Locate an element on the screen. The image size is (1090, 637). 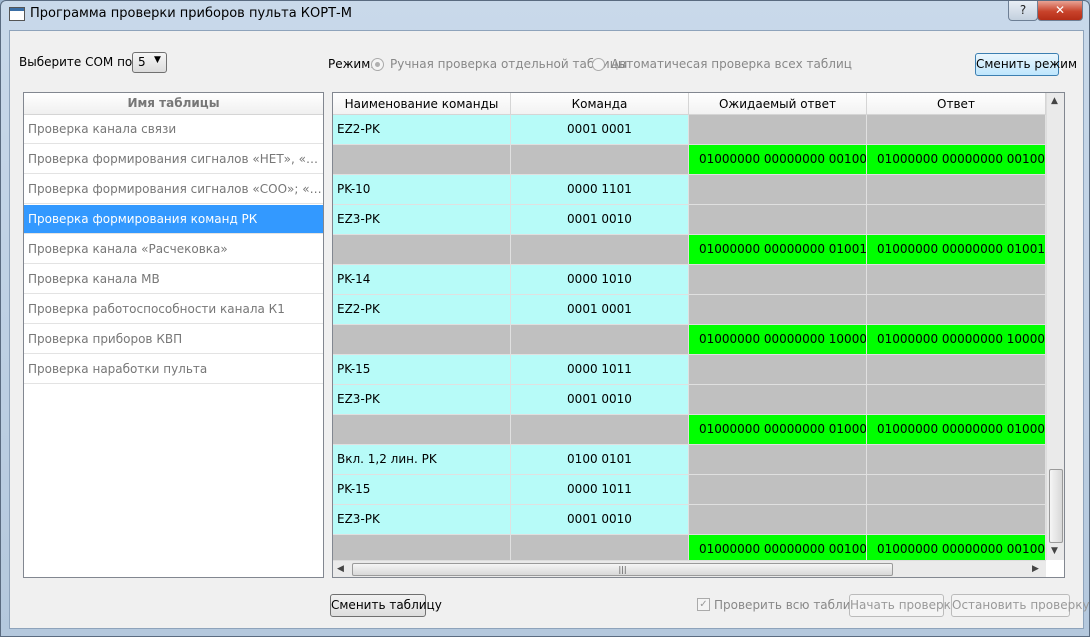
mode-manual-radio is located at coordinates (377, 64).